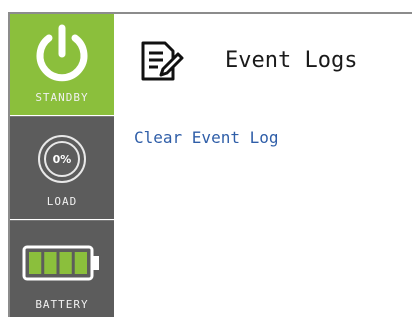  What do you see at coordinates (206, 137) in the screenshot?
I see `clear-event-log-link: Clear Event Log` at bounding box center [206, 137].